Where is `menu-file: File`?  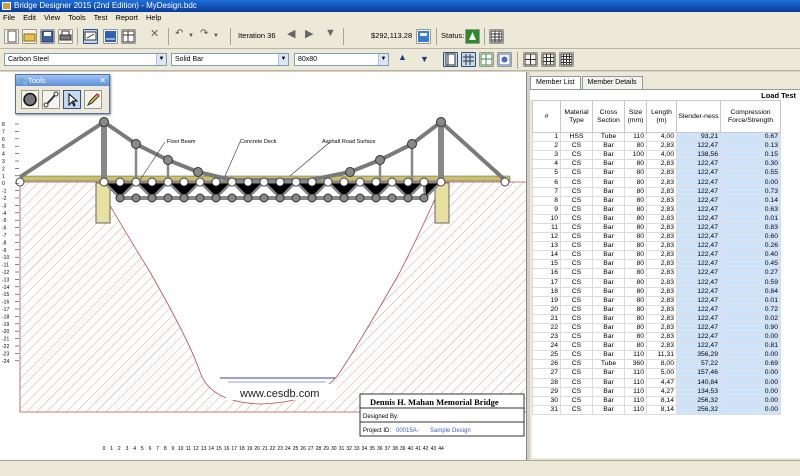
menu-file: File is located at coordinates (9, 18).